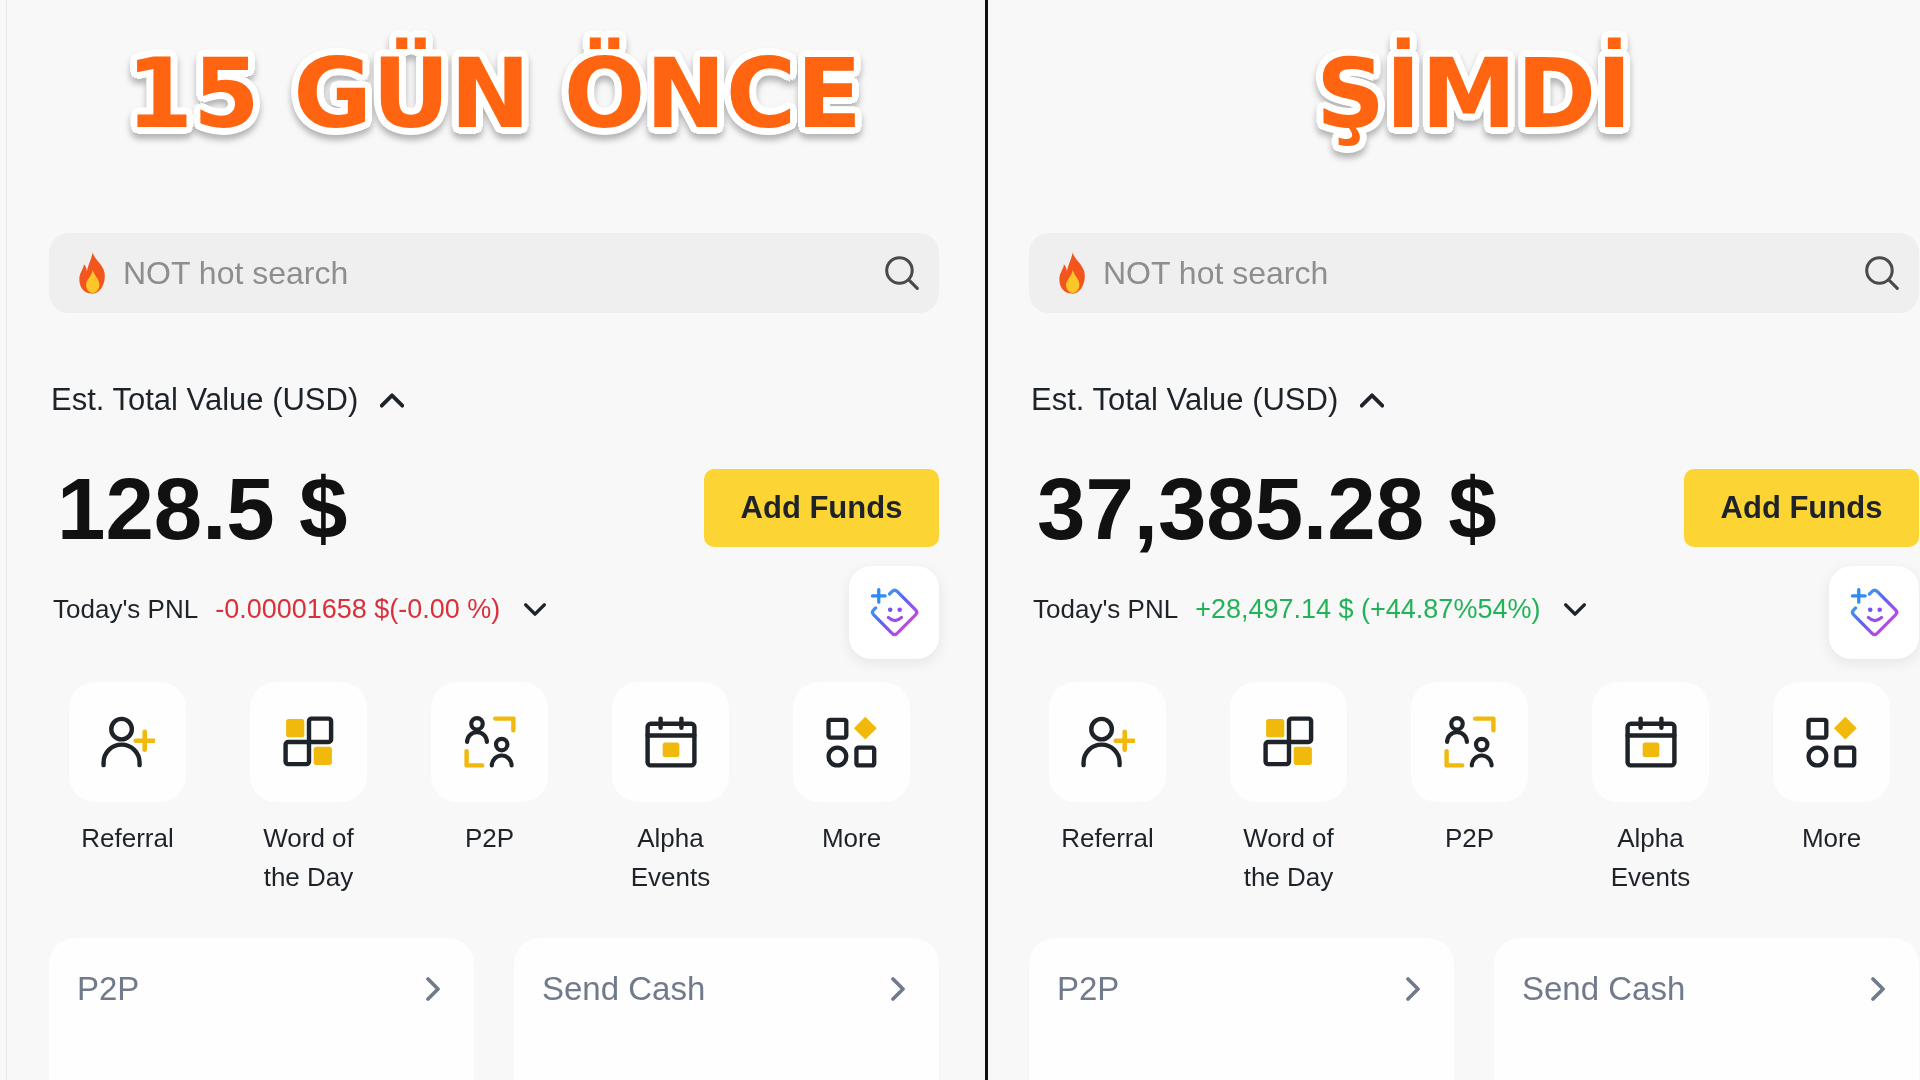 This screenshot has height=1080, width=1920. I want to click on pnl-value: +28,497.14 $ (+44.87%54%), so click(1368, 609).